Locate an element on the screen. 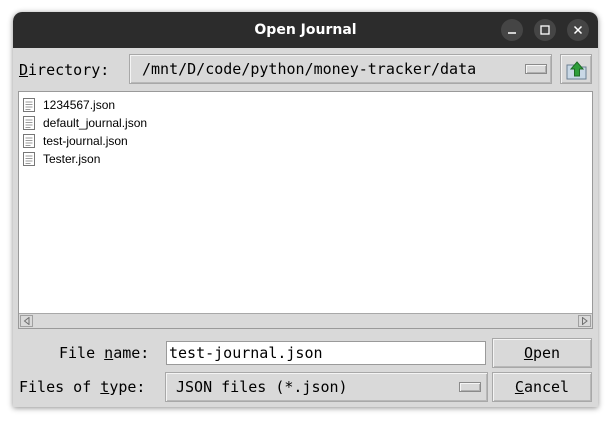 This screenshot has width=611, height=424. file-type-label-mnemonic: t is located at coordinates (105, 387).